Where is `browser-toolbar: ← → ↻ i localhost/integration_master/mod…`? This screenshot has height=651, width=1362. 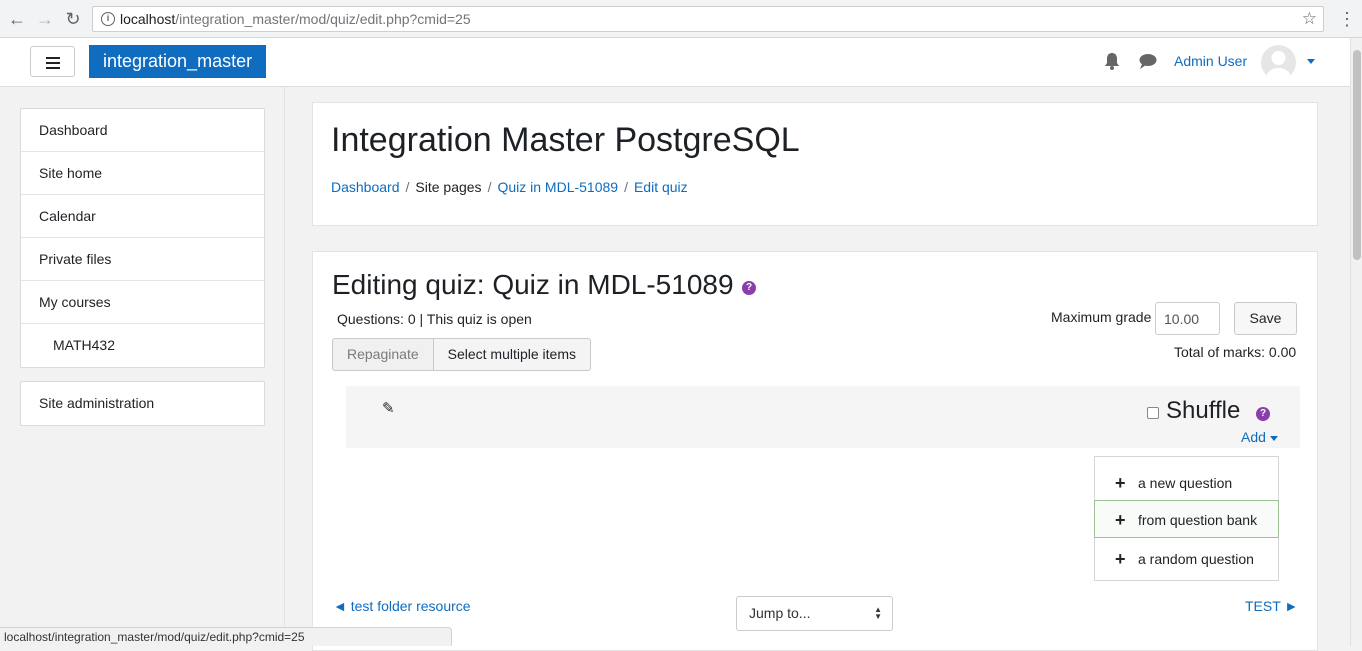 browser-toolbar: ← → ↻ i localhost/integration_master/mod… is located at coordinates (681, 19).